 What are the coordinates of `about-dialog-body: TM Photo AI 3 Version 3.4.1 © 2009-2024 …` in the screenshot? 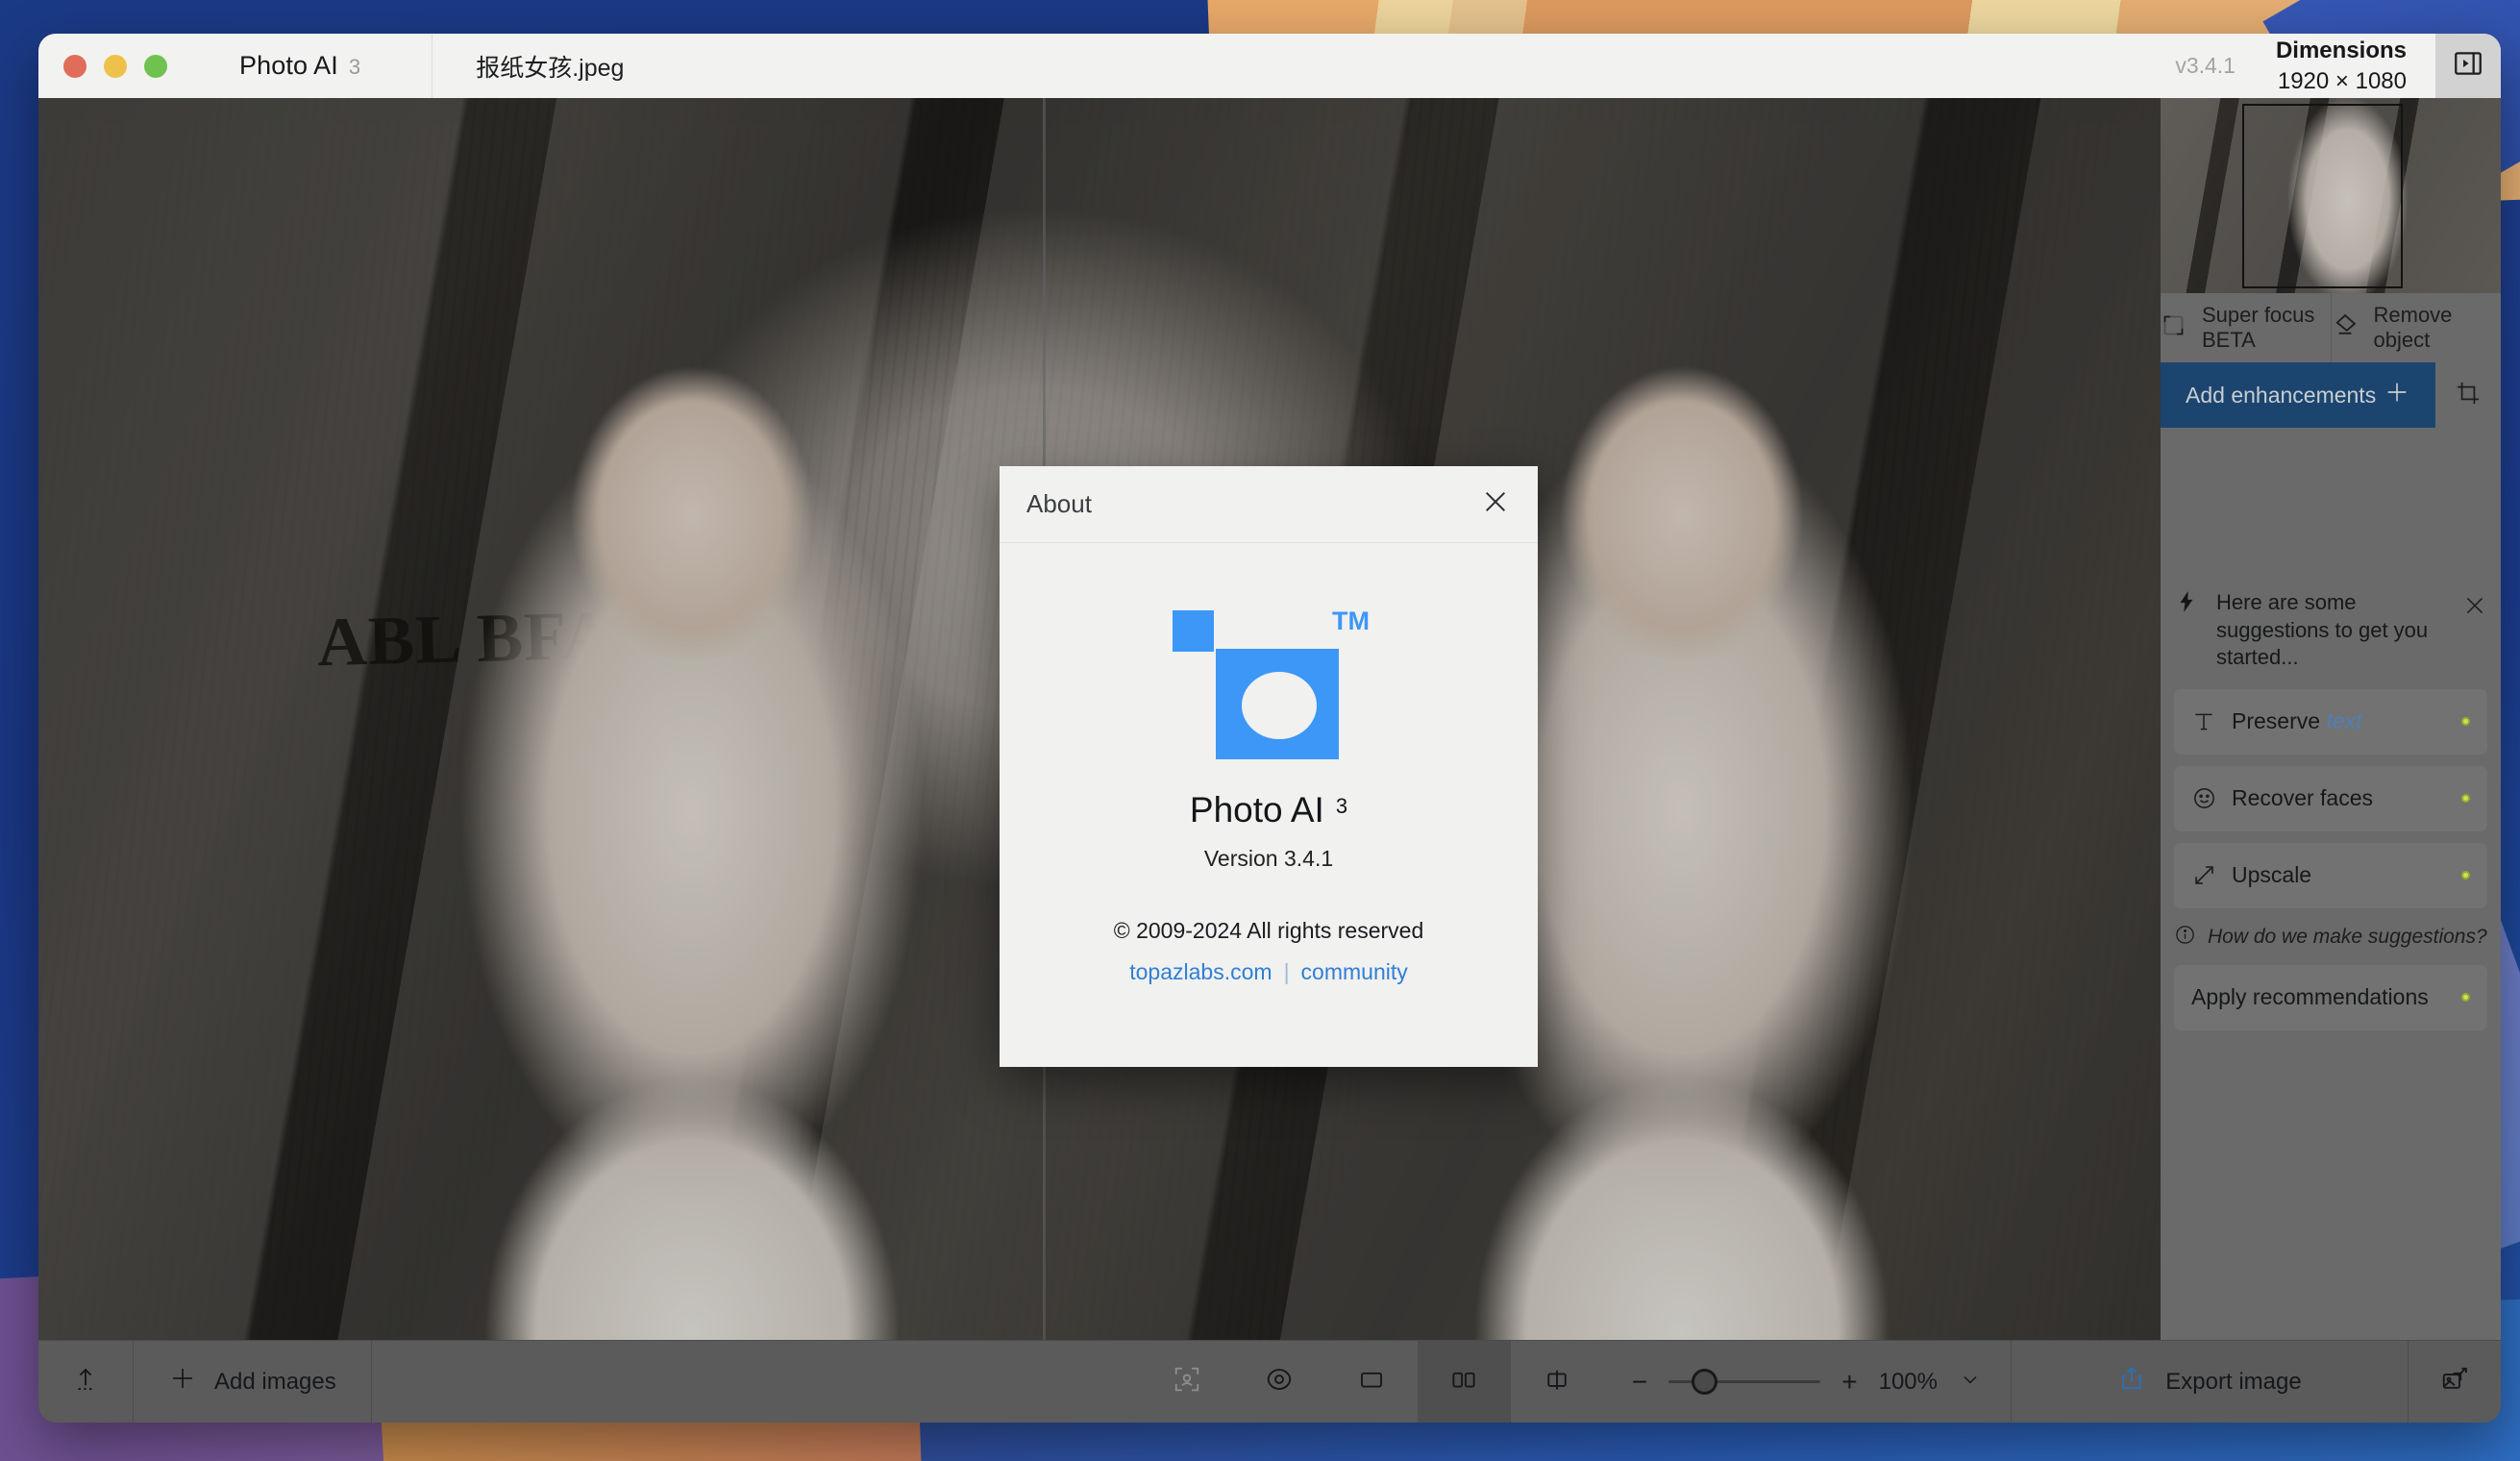 It's located at (1269, 764).